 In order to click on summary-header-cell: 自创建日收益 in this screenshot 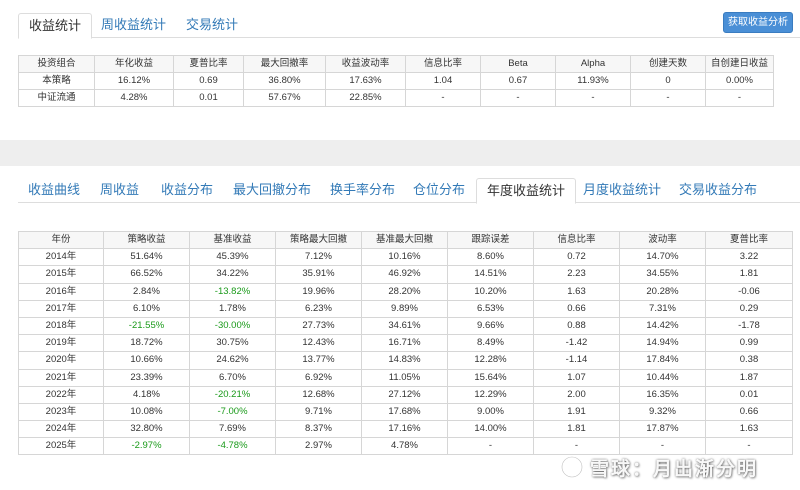, I will do `click(739, 64)`.